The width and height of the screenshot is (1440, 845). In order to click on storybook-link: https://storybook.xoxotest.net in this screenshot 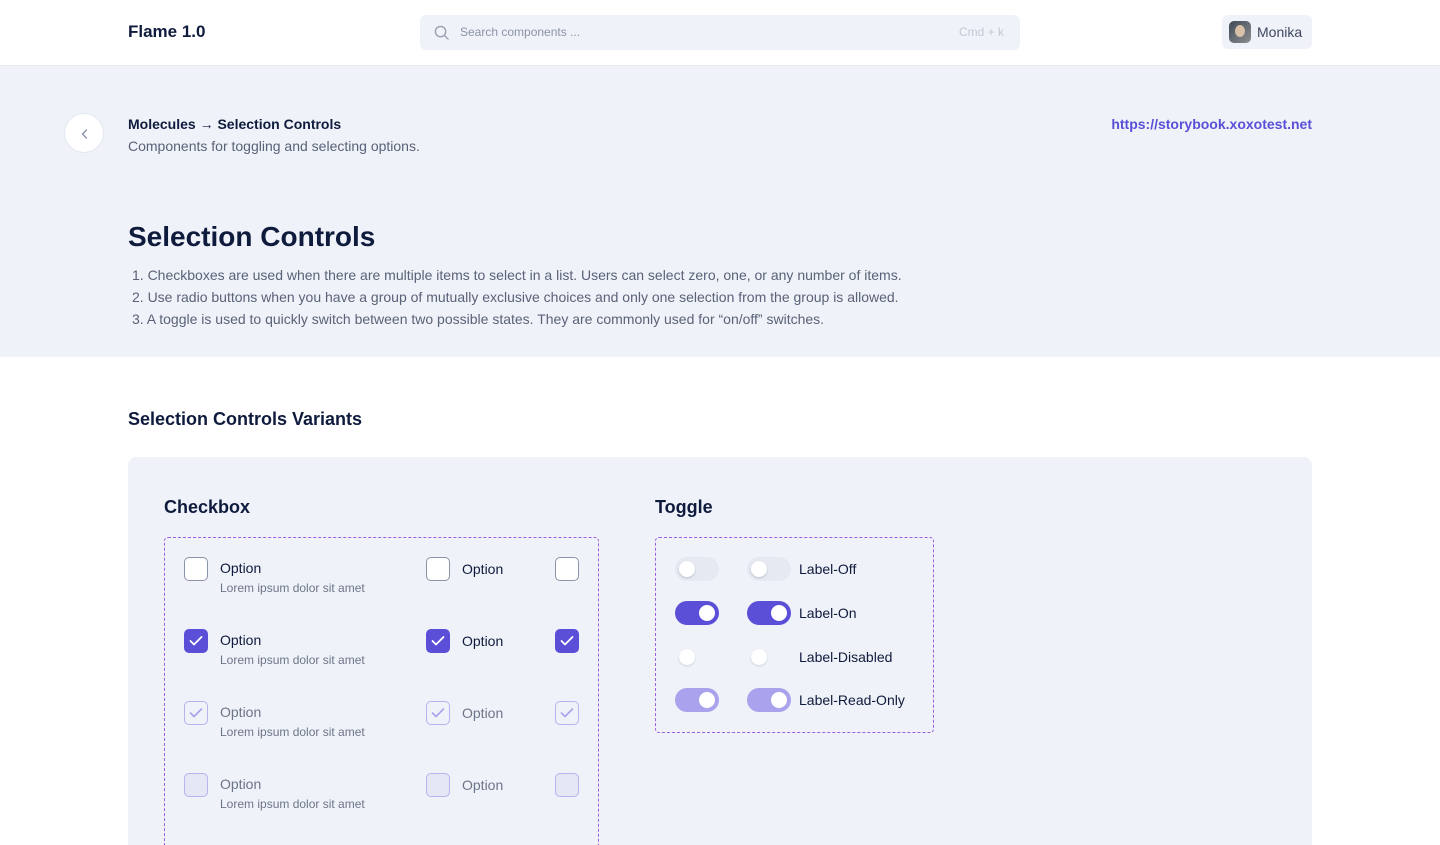, I will do `click(1211, 124)`.